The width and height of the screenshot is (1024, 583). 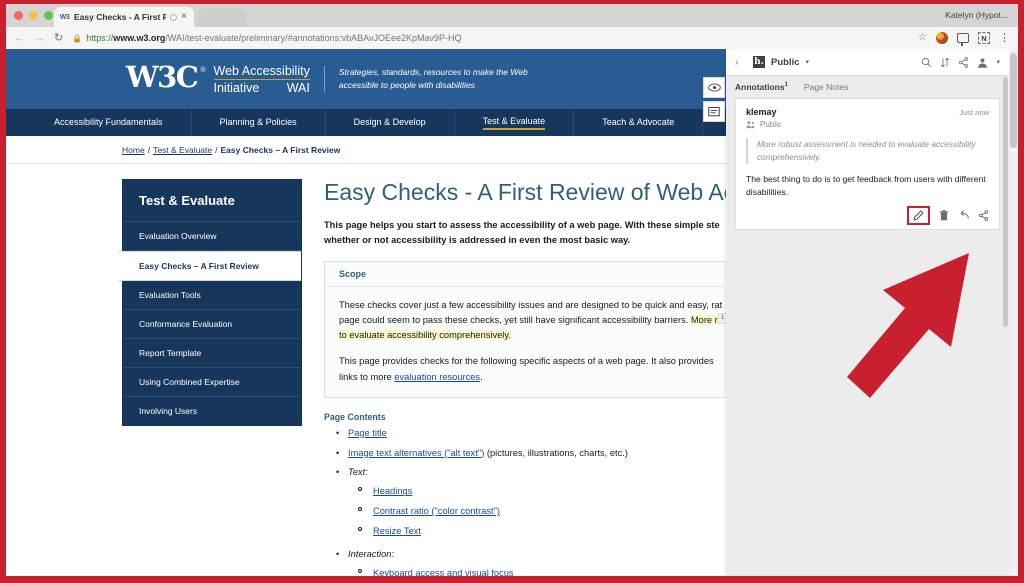 What do you see at coordinates (261, 70) in the screenshot?
I see `wai-line-1: Web Accessibility` at bounding box center [261, 70].